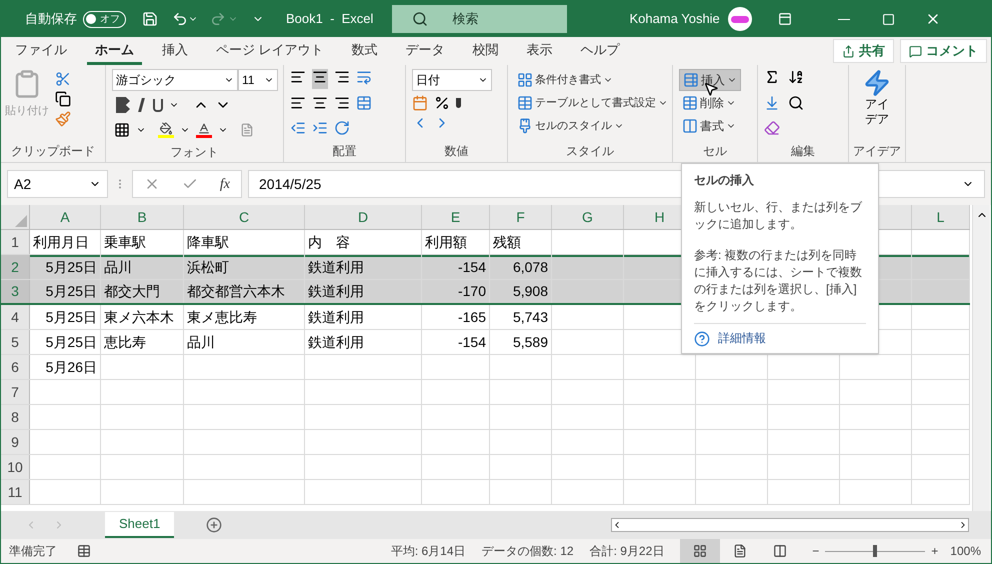 This screenshot has height=564, width=992. I want to click on zoom-thumb, so click(875, 551).